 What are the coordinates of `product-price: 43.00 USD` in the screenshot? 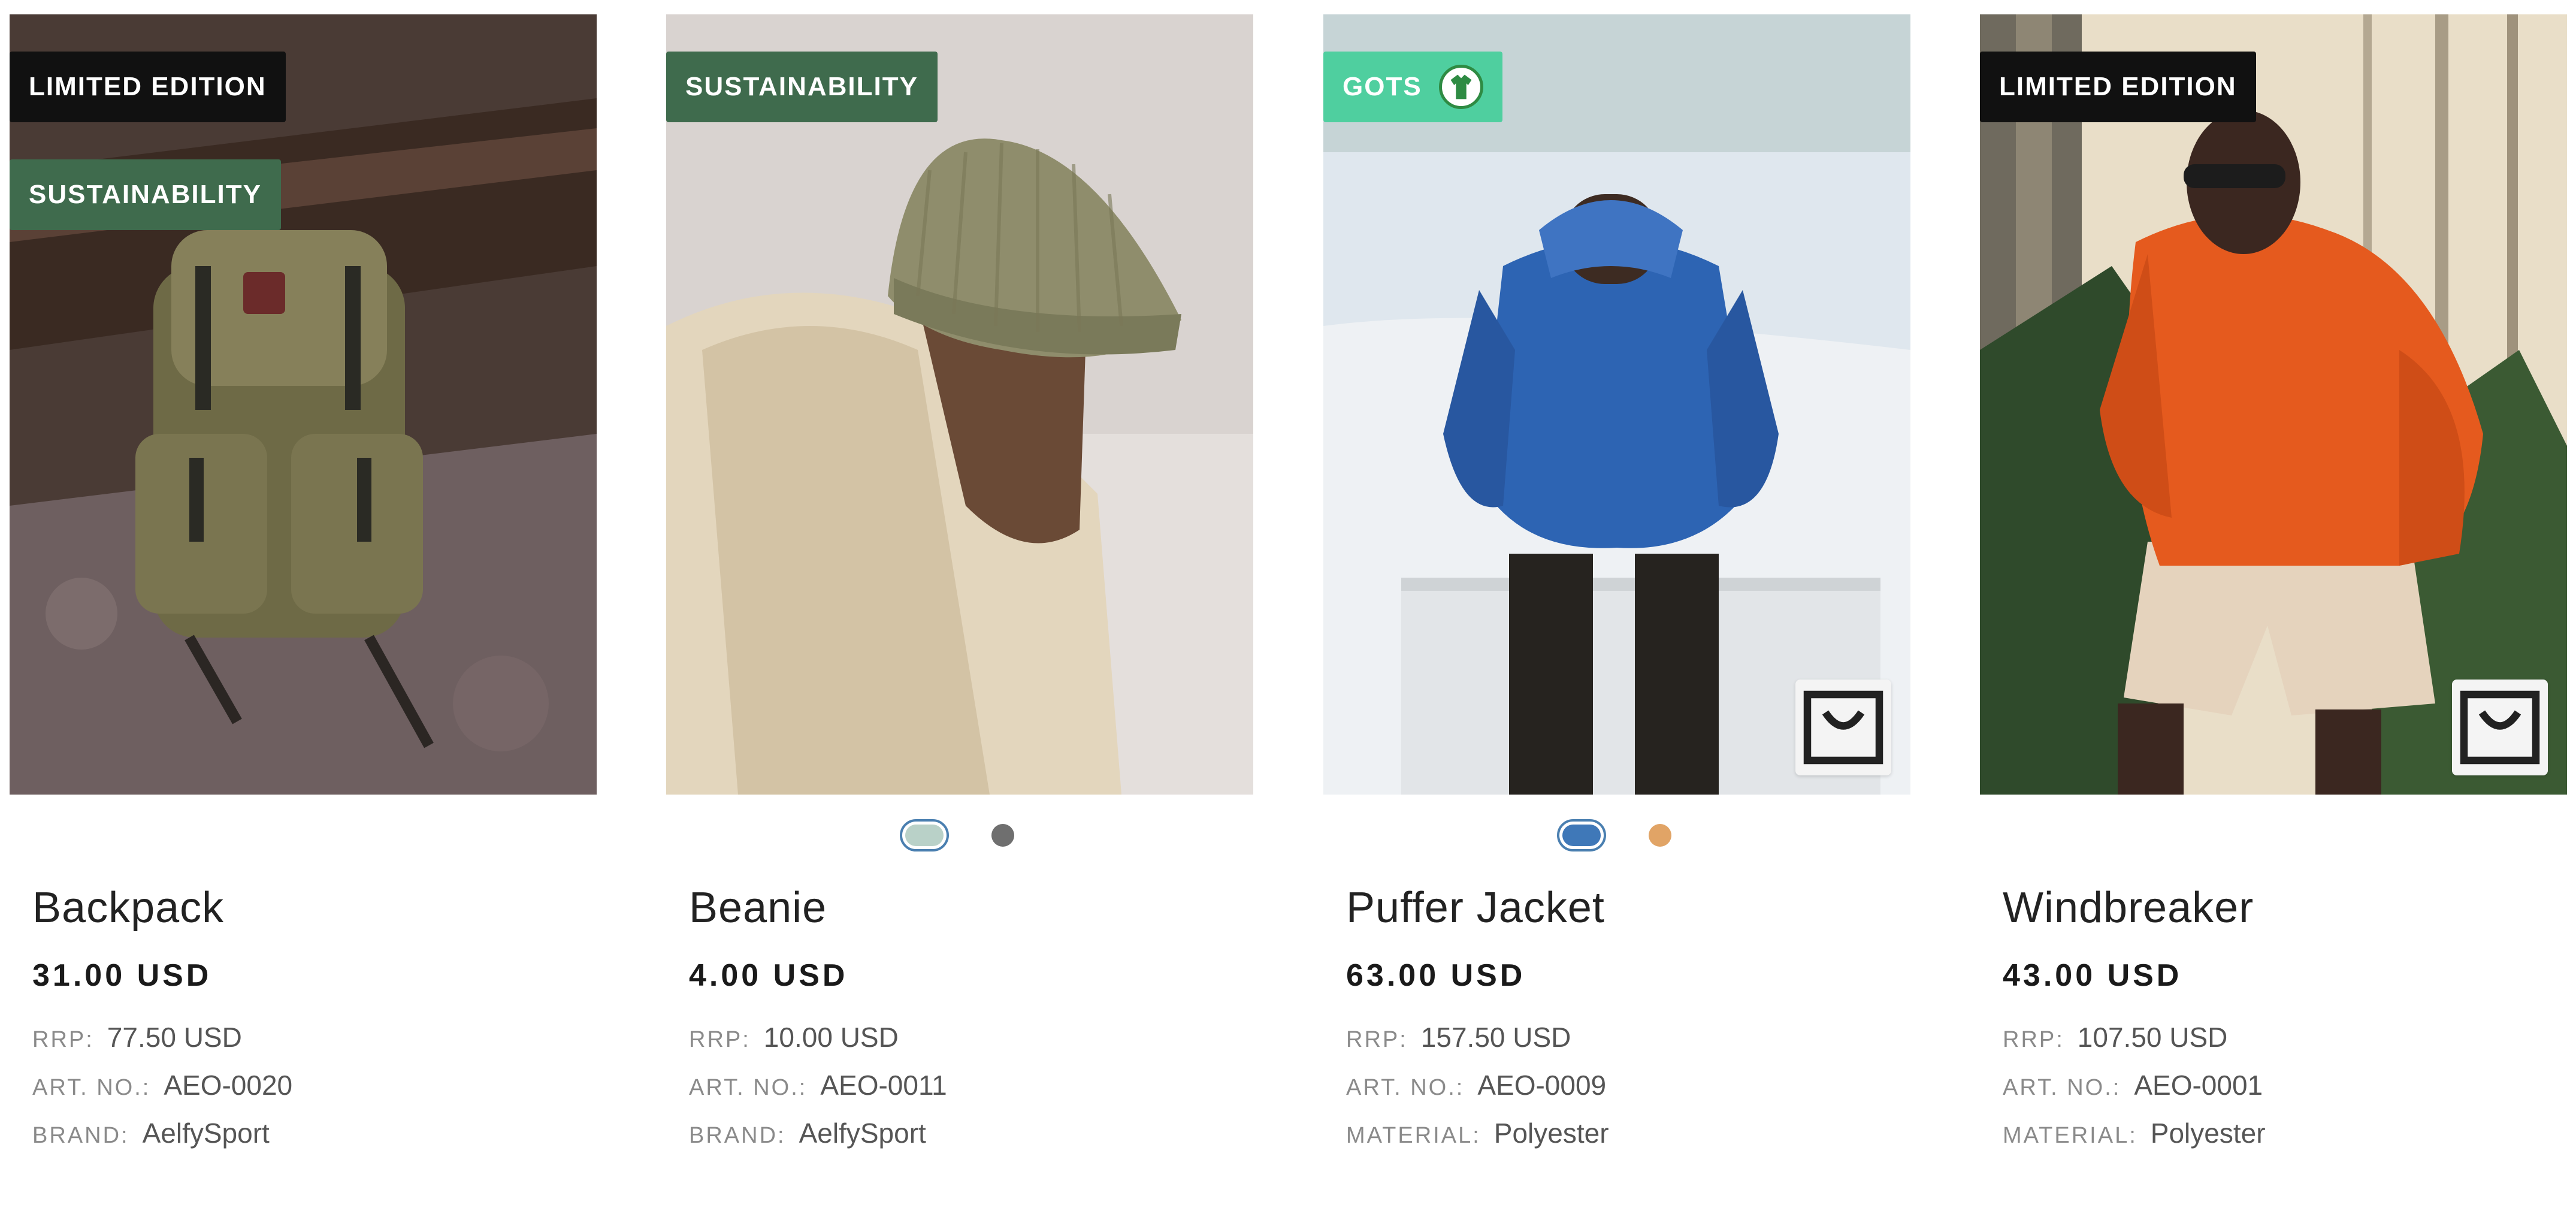 It's located at (2092, 975).